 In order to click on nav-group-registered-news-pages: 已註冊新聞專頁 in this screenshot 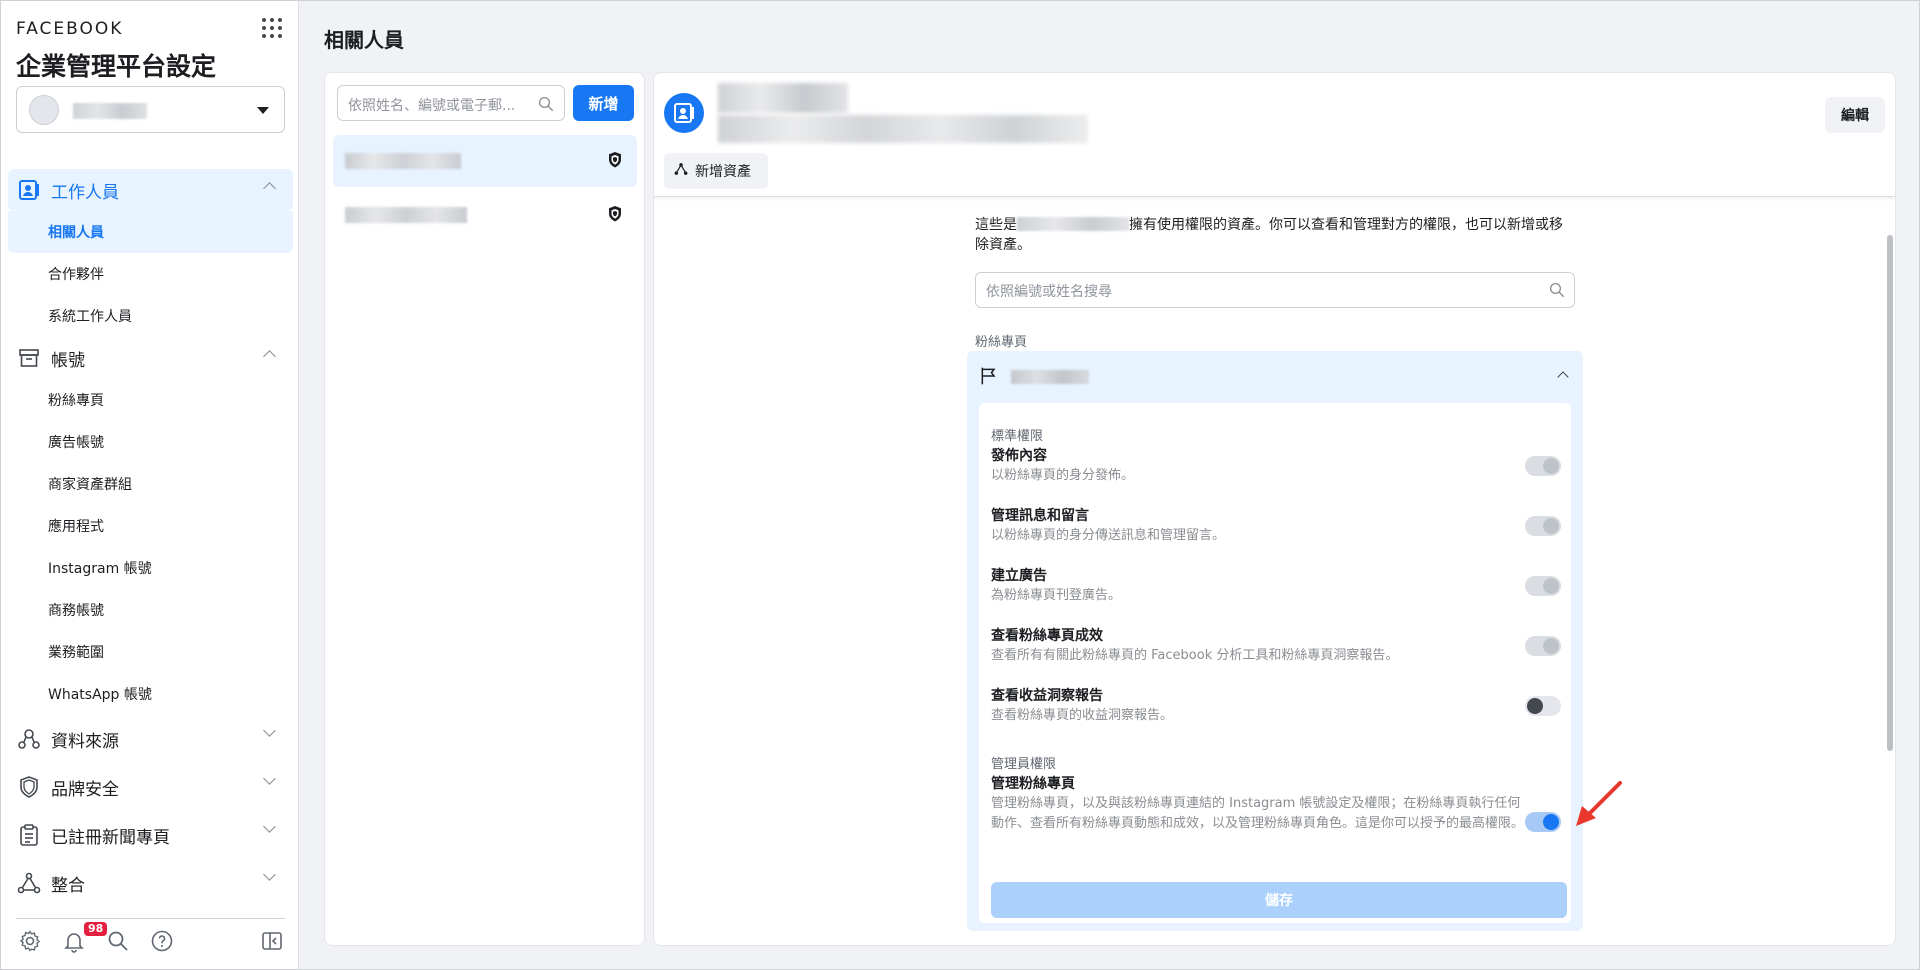, I will do `click(150, 835)`.